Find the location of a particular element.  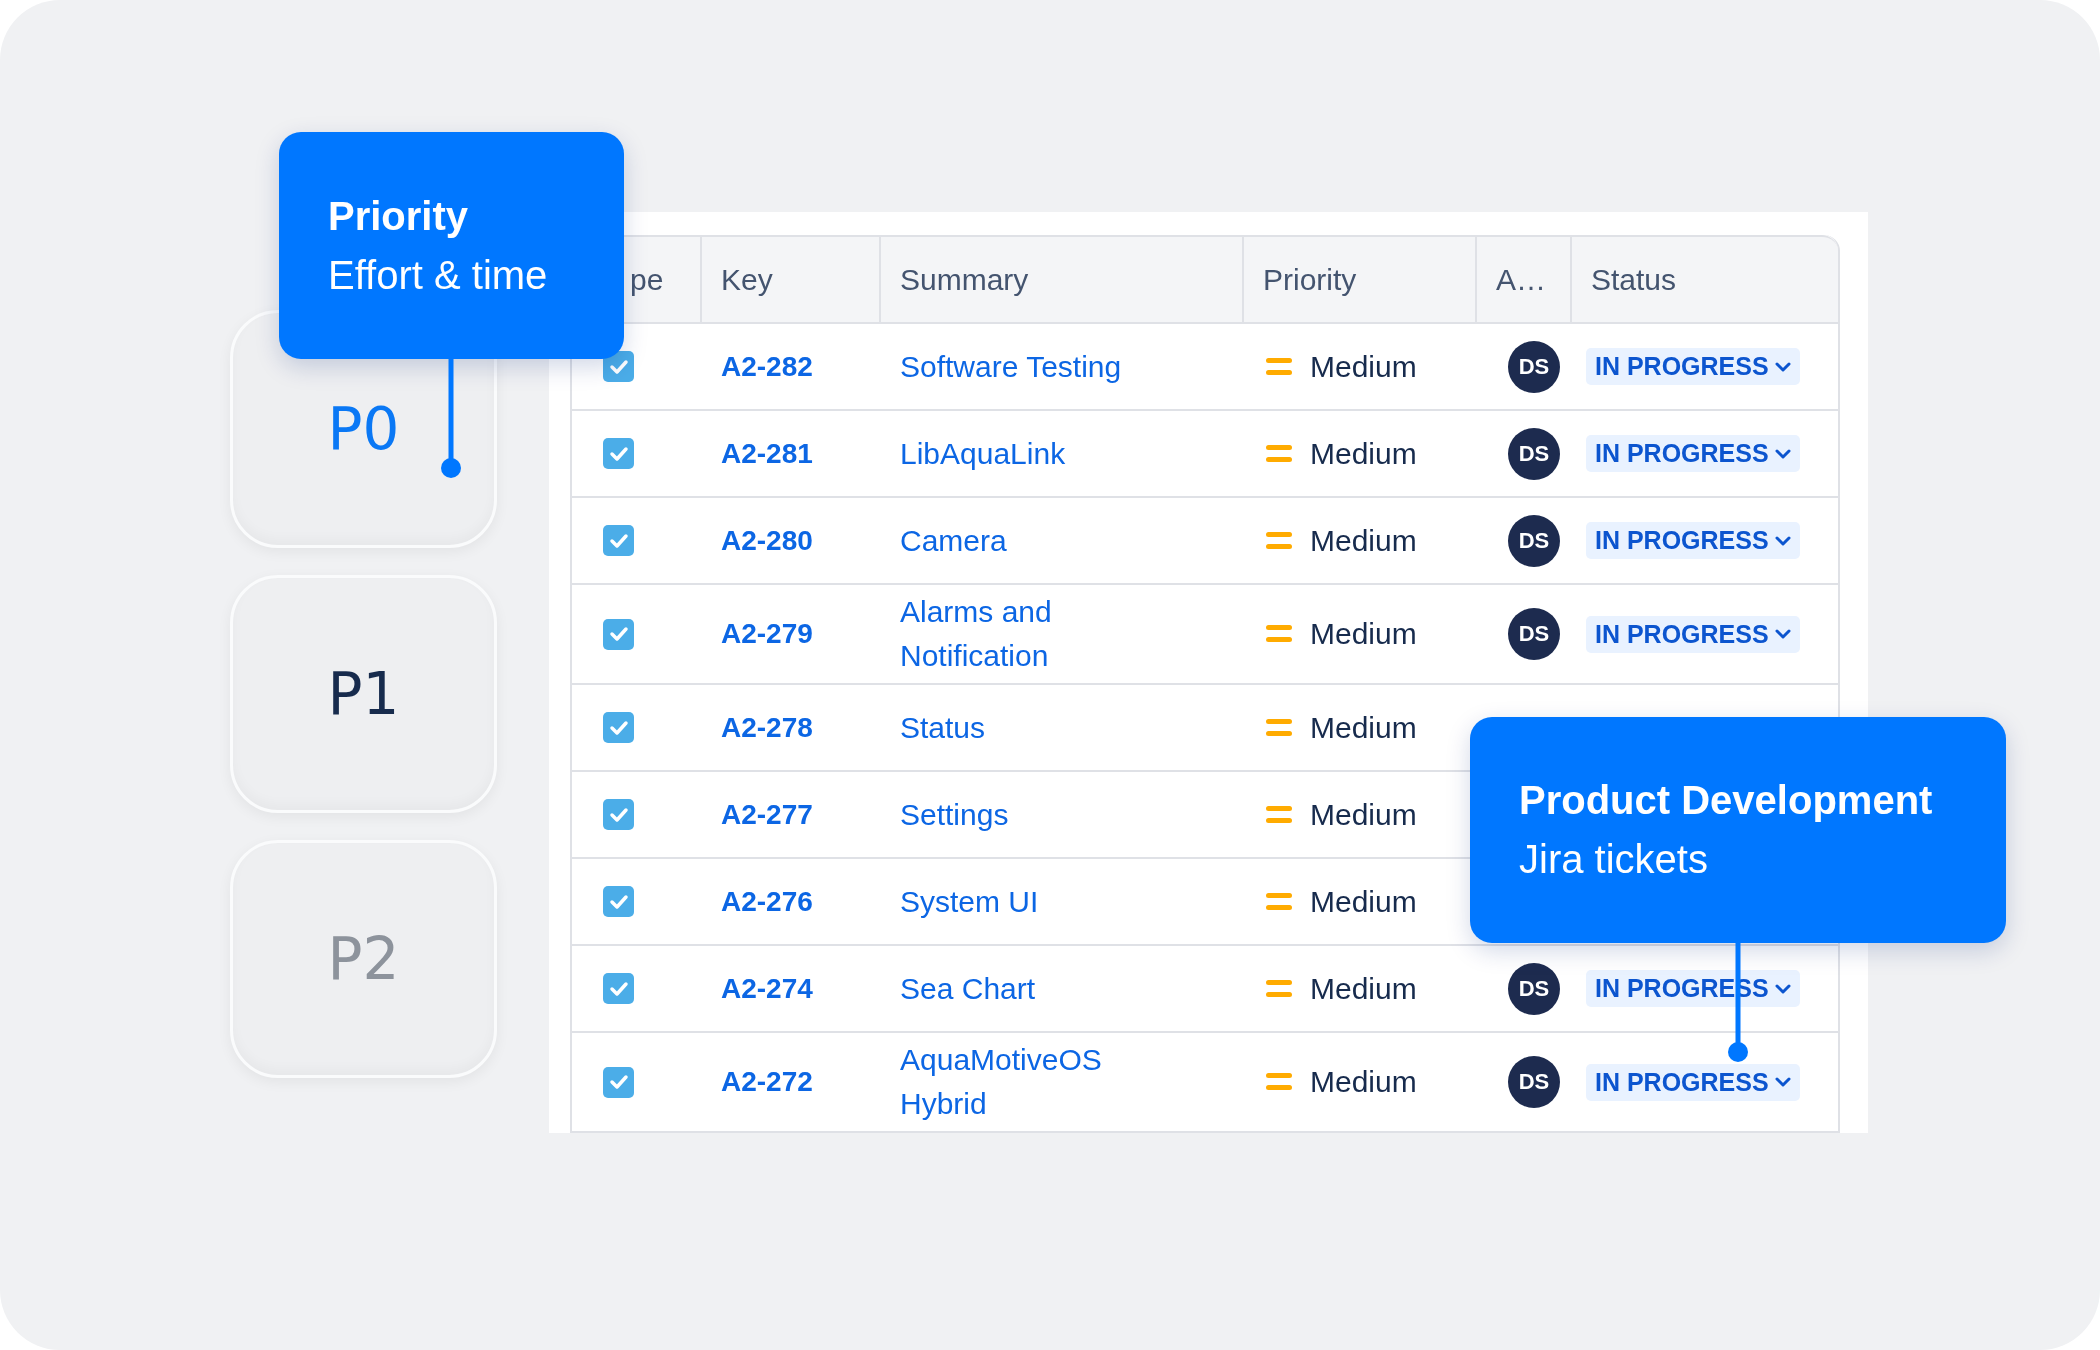

summary-link: AquaMotiveOS Hybrid is located at coordinates (1040, 1082).